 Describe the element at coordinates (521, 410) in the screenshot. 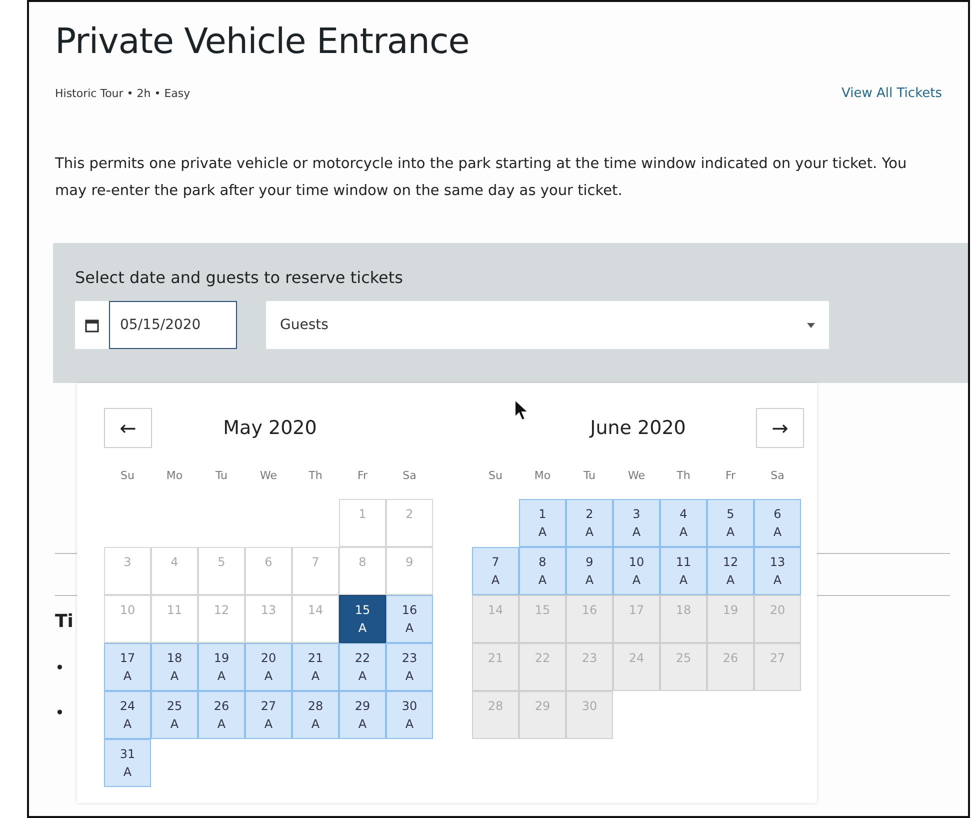

I see `cursor-icon` at that location.